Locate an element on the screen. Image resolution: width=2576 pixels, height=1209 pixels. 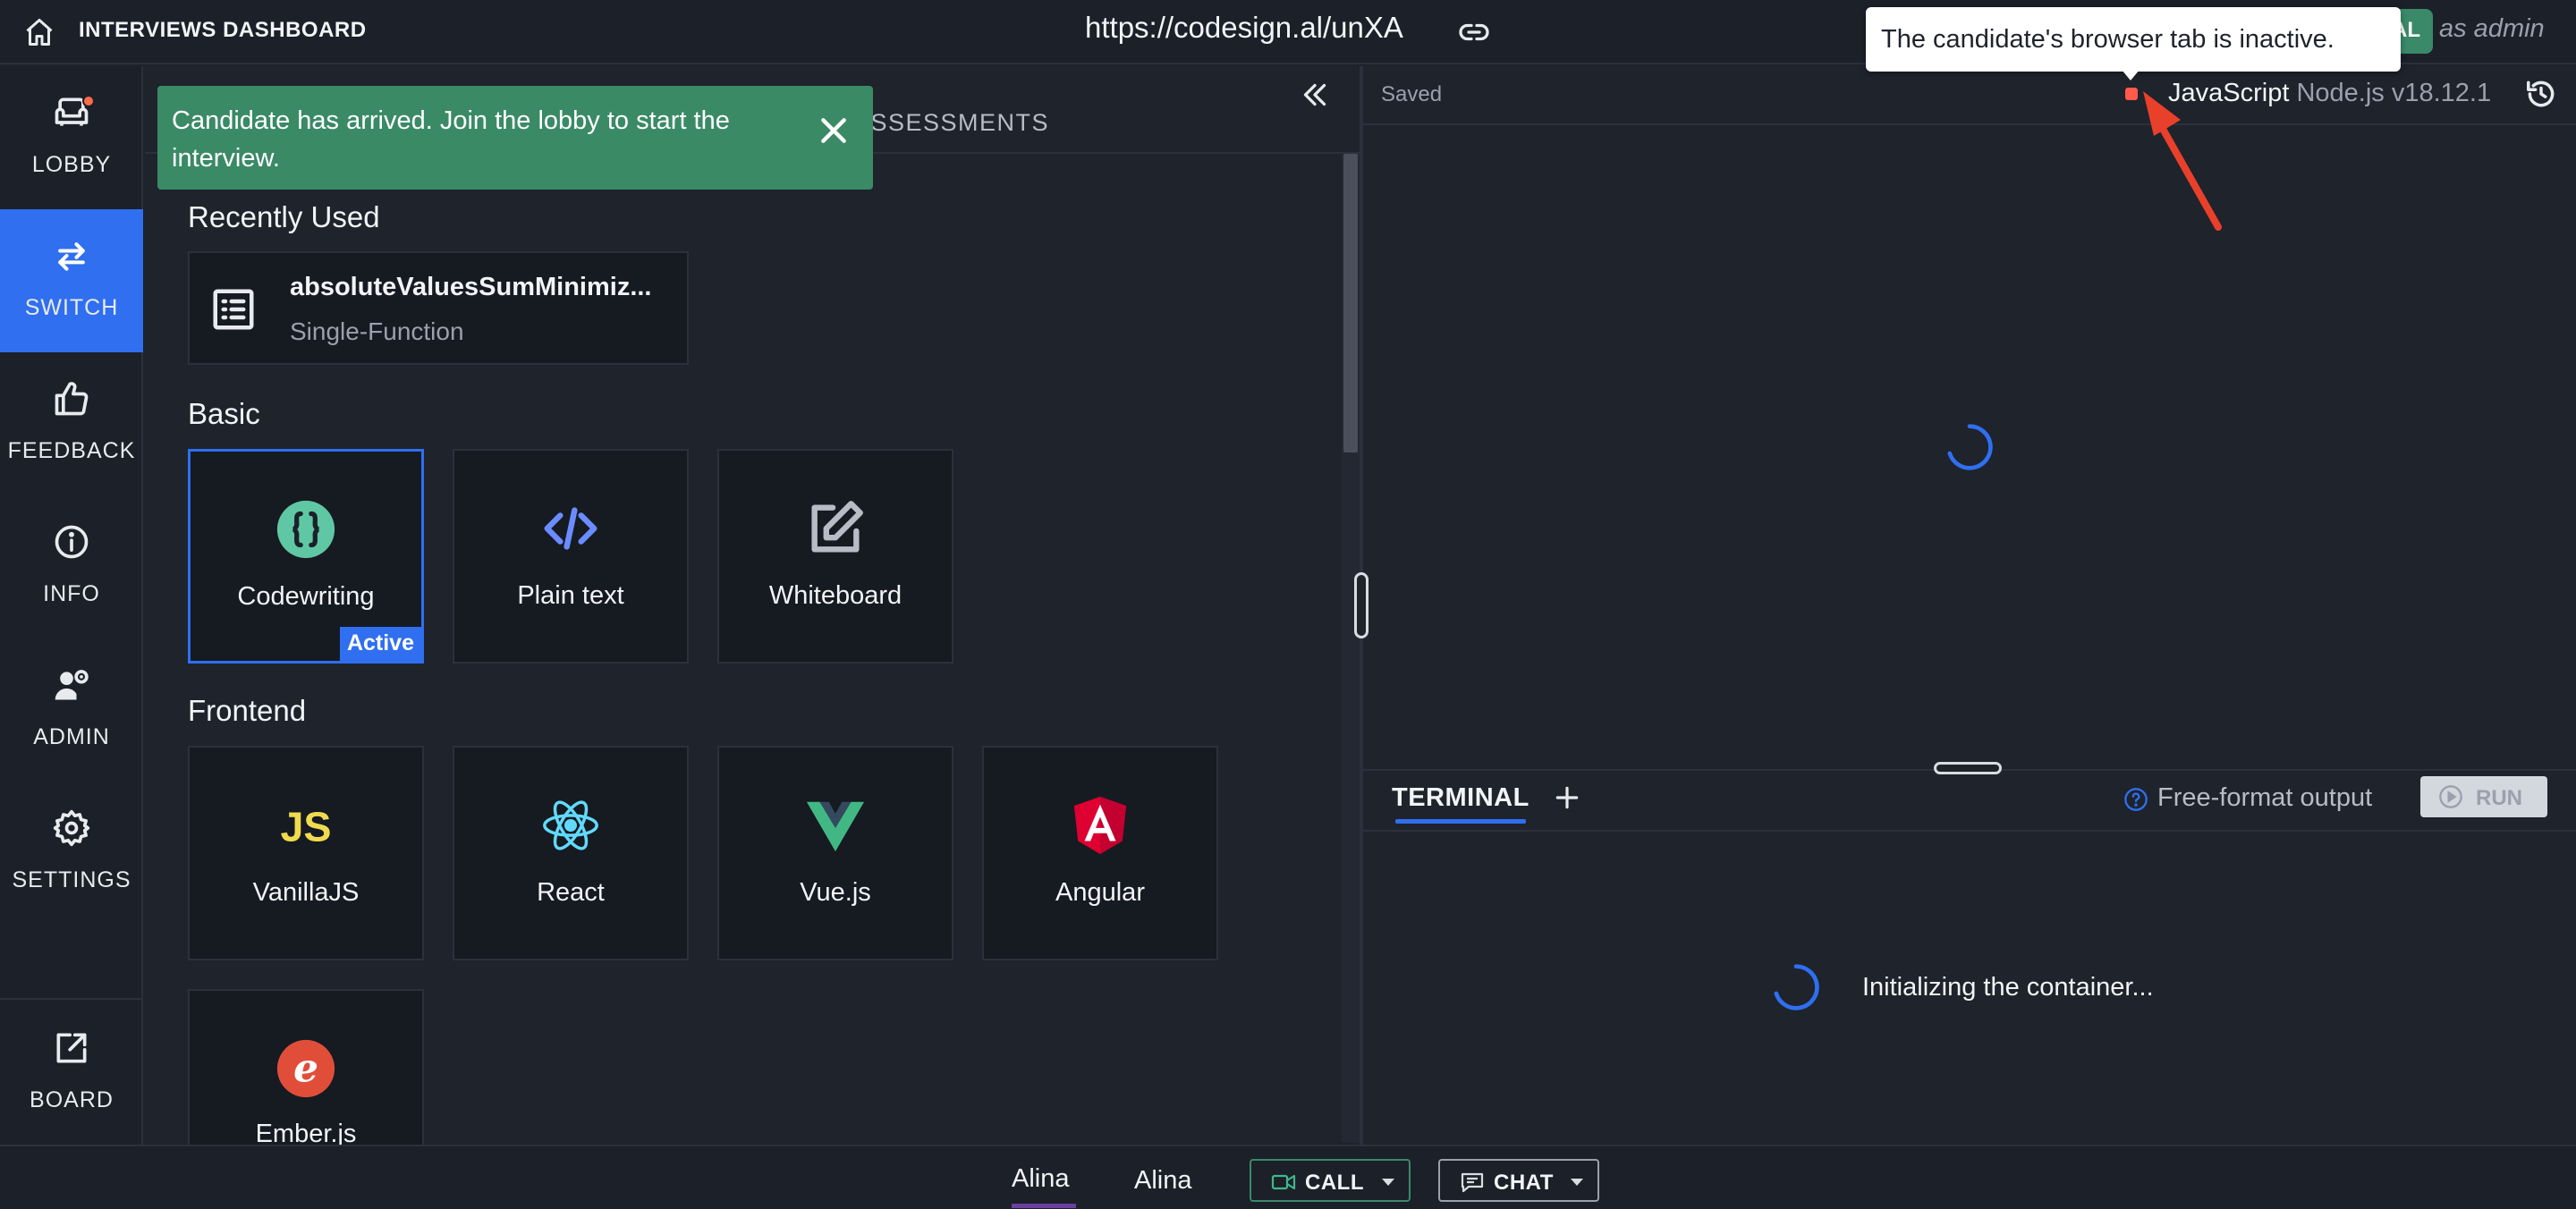
run-label: RUN is located at coordinates (2499, 798).